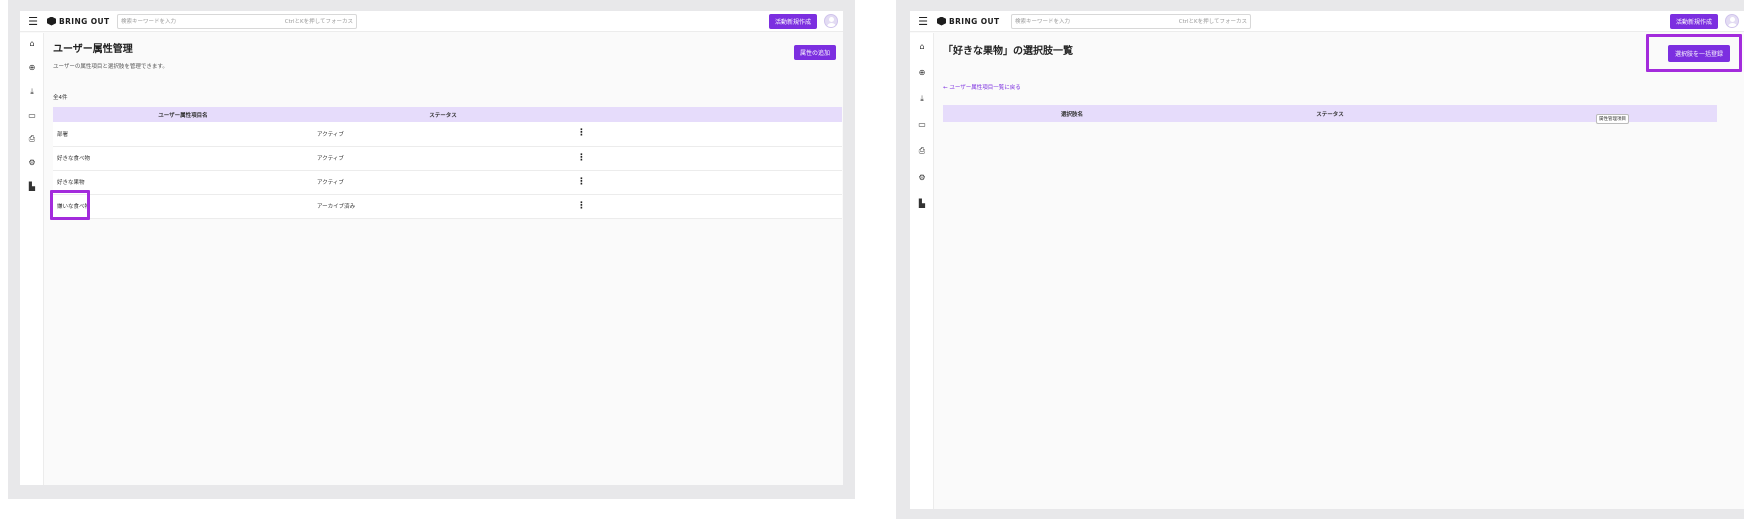 Image resolution: width=1744 pixels, height=519 pixels. Describe the element at coordinates (1072, 113) in the screenshot. I see `column-header-choice-name: 選択肢名` at that location.